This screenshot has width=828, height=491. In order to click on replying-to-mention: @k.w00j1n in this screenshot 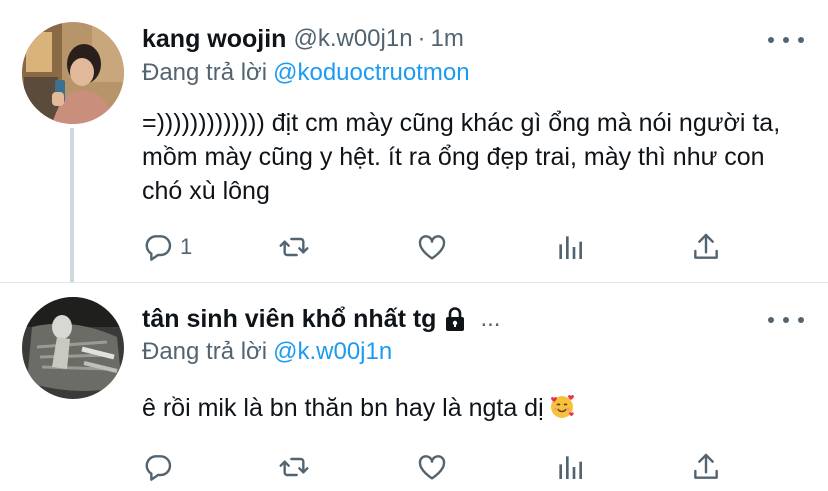, I will do `click(332, 351)`.